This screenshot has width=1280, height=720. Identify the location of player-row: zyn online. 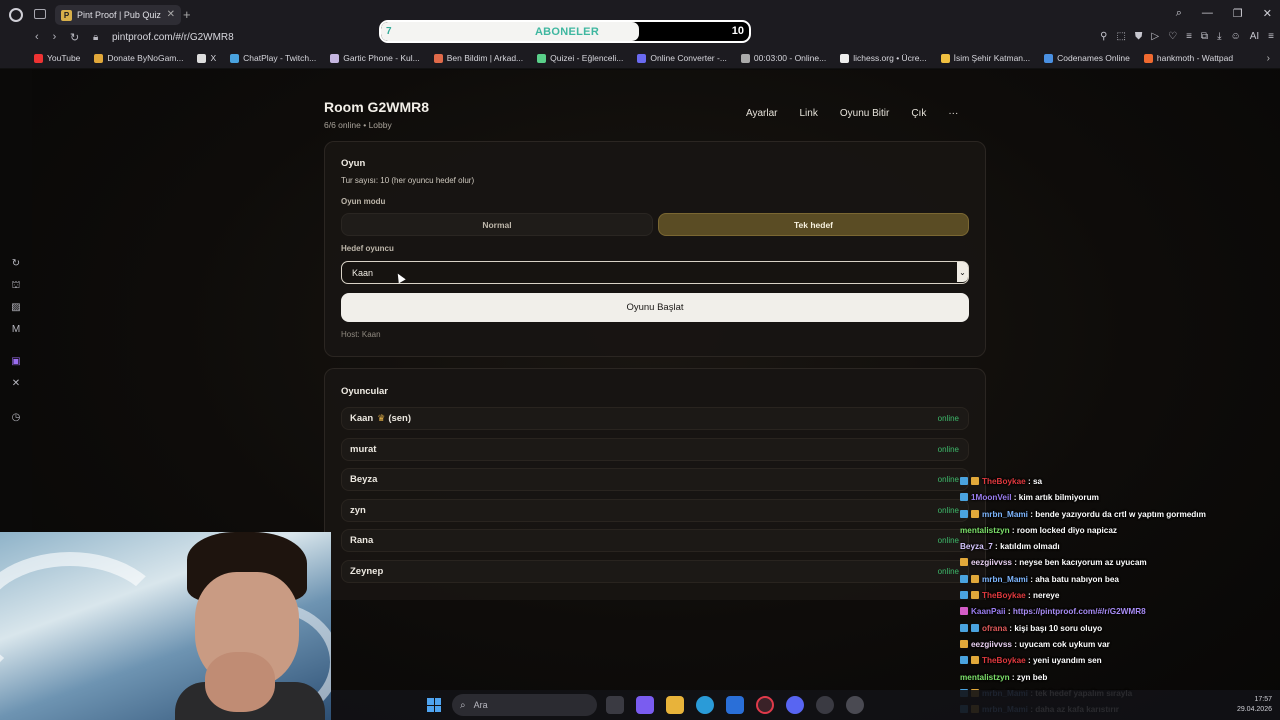
(655, 510).